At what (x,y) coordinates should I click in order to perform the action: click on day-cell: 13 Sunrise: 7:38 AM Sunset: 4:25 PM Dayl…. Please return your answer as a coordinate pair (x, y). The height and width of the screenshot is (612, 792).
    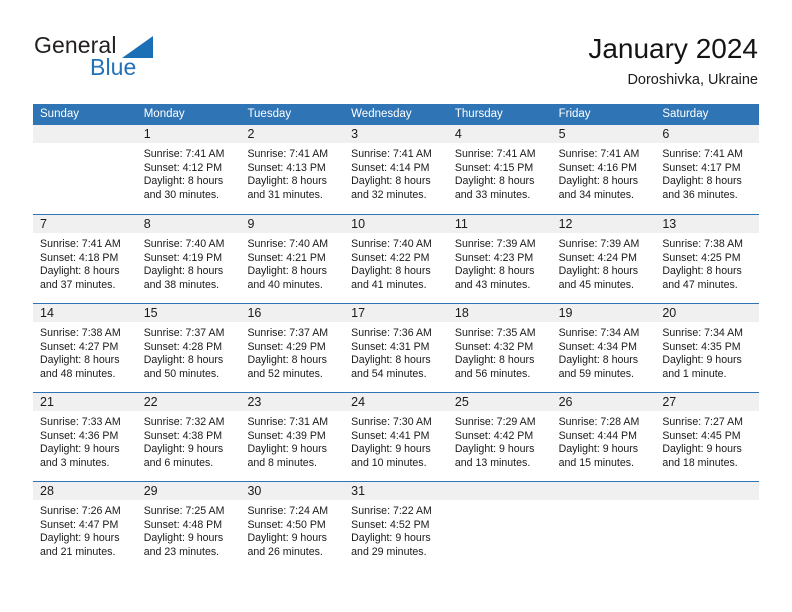
    Looking at the image, I should click on (707, 259).